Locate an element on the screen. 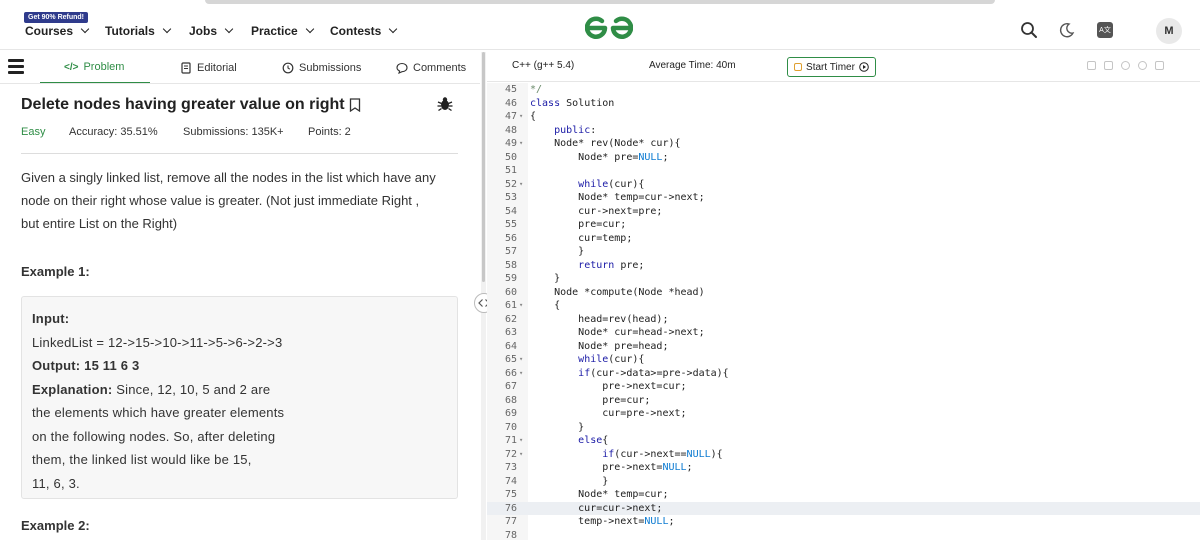 This screenshot has height=540, width=1200. tab-label: Editorial is located at coordinates (217, 68).